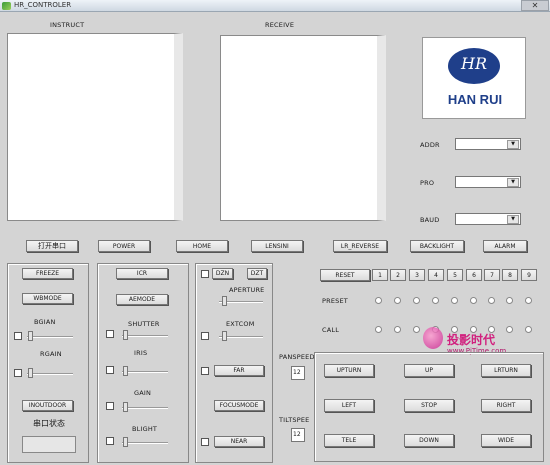 The width and height of the screenshot is (550, 465). Describe the element at coordinates (380, 275) in the screenshot. I see `preset-number-button: 1` at that location.